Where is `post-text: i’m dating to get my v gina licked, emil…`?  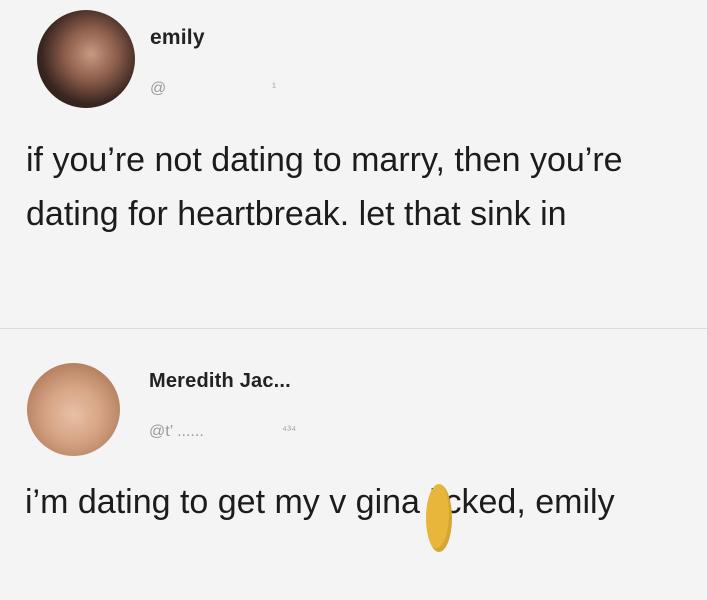 post-text: i’m dating to get my v gina licked, emil… is located at coordinates (320, 502).